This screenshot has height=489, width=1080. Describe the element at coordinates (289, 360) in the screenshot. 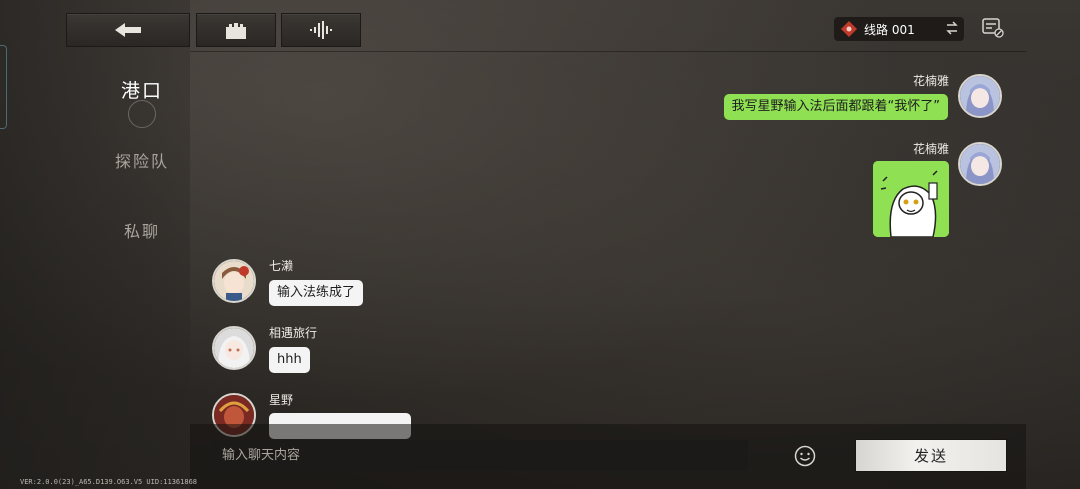

I see `chat-bubble: hhh` at that location.